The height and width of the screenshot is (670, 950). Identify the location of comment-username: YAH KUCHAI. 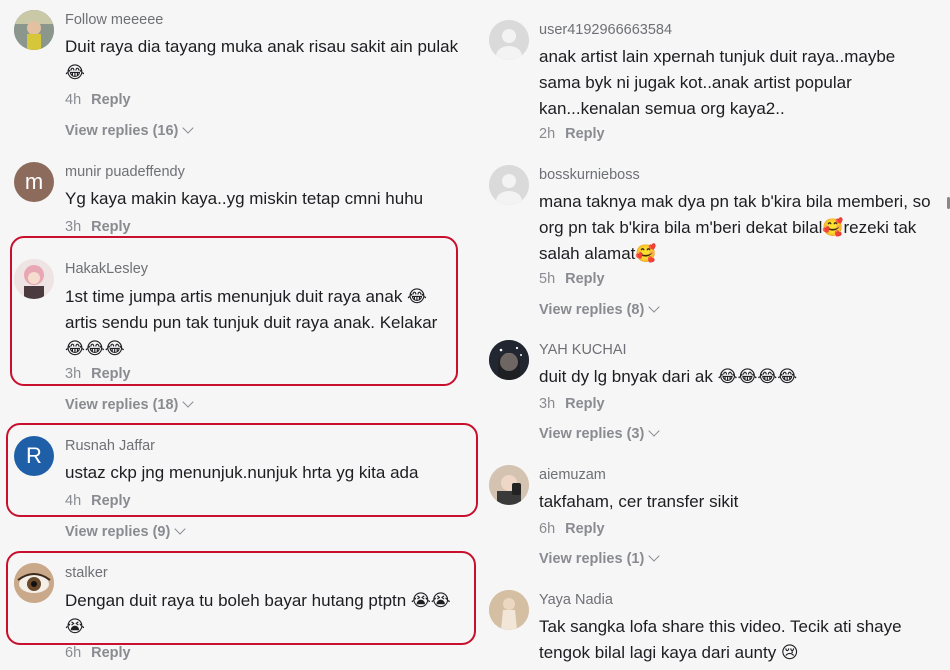
(583, 350).